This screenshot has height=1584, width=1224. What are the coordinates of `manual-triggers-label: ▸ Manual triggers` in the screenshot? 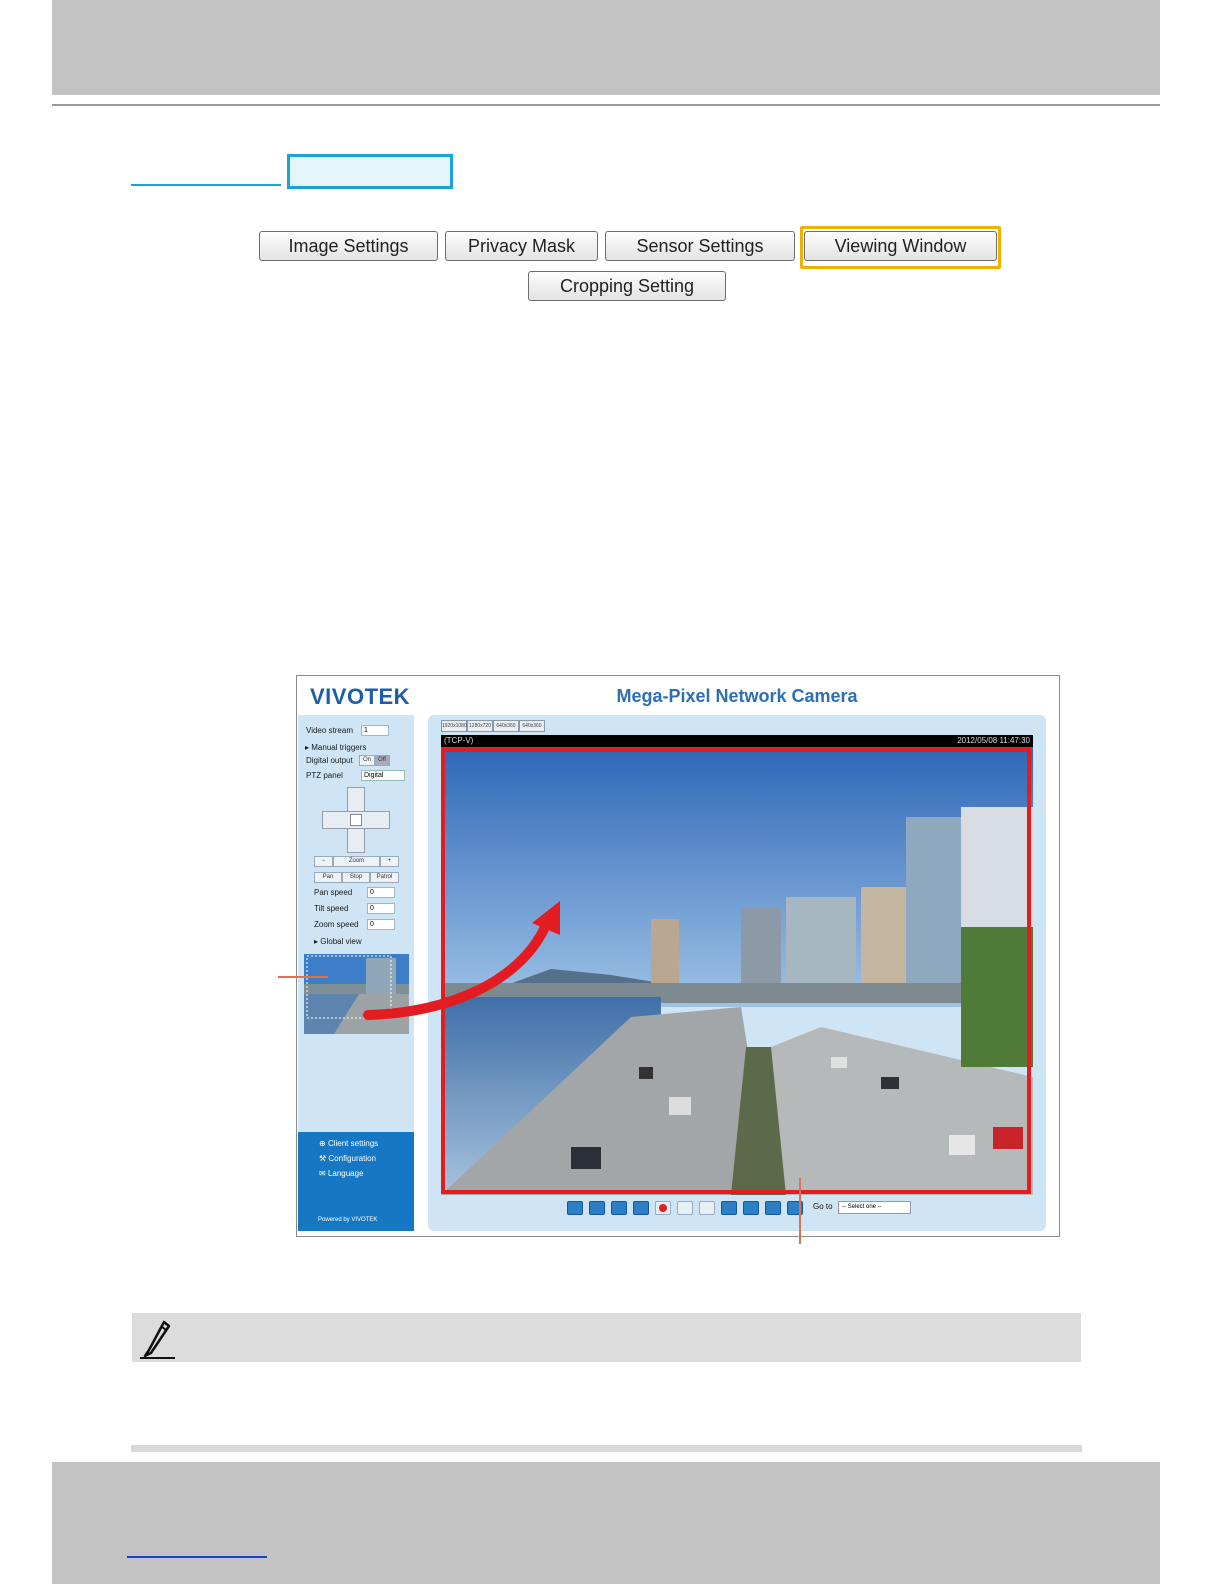 It's located at (335, 747).